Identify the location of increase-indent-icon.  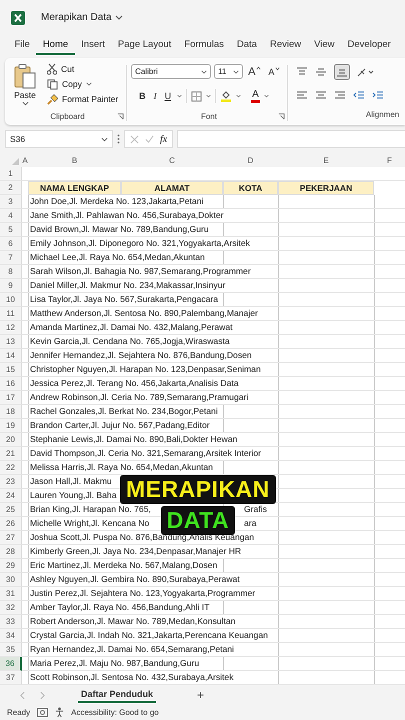
(378, 96).